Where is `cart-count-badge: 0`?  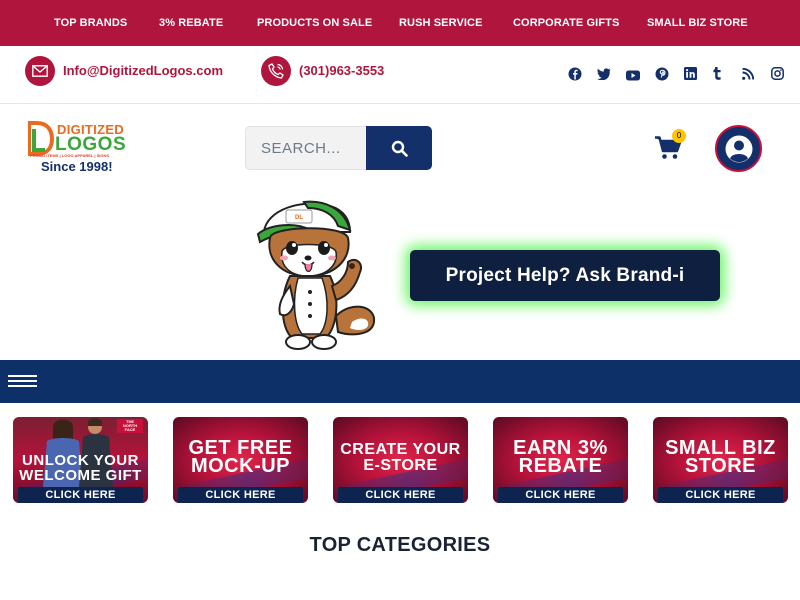
cart-count-badge: 0 is located at coordinates (679, 136).